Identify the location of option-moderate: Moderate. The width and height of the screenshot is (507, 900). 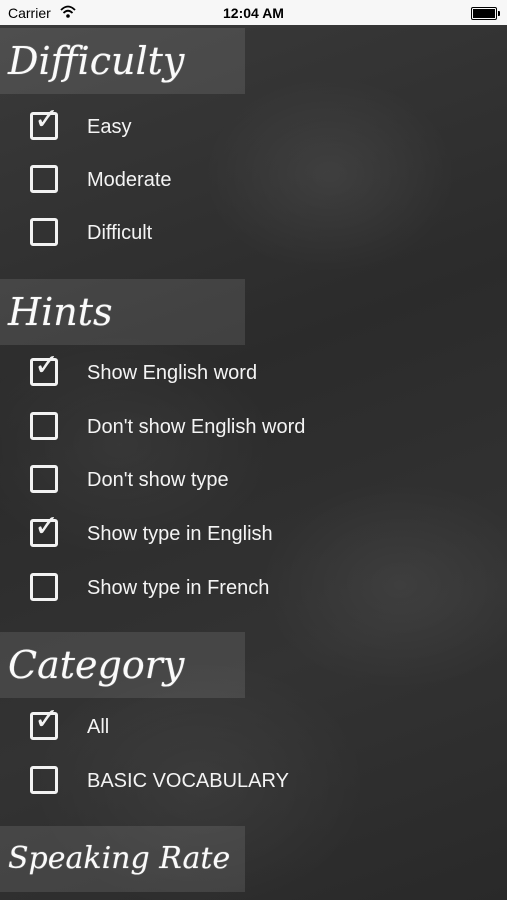
(263, 180).